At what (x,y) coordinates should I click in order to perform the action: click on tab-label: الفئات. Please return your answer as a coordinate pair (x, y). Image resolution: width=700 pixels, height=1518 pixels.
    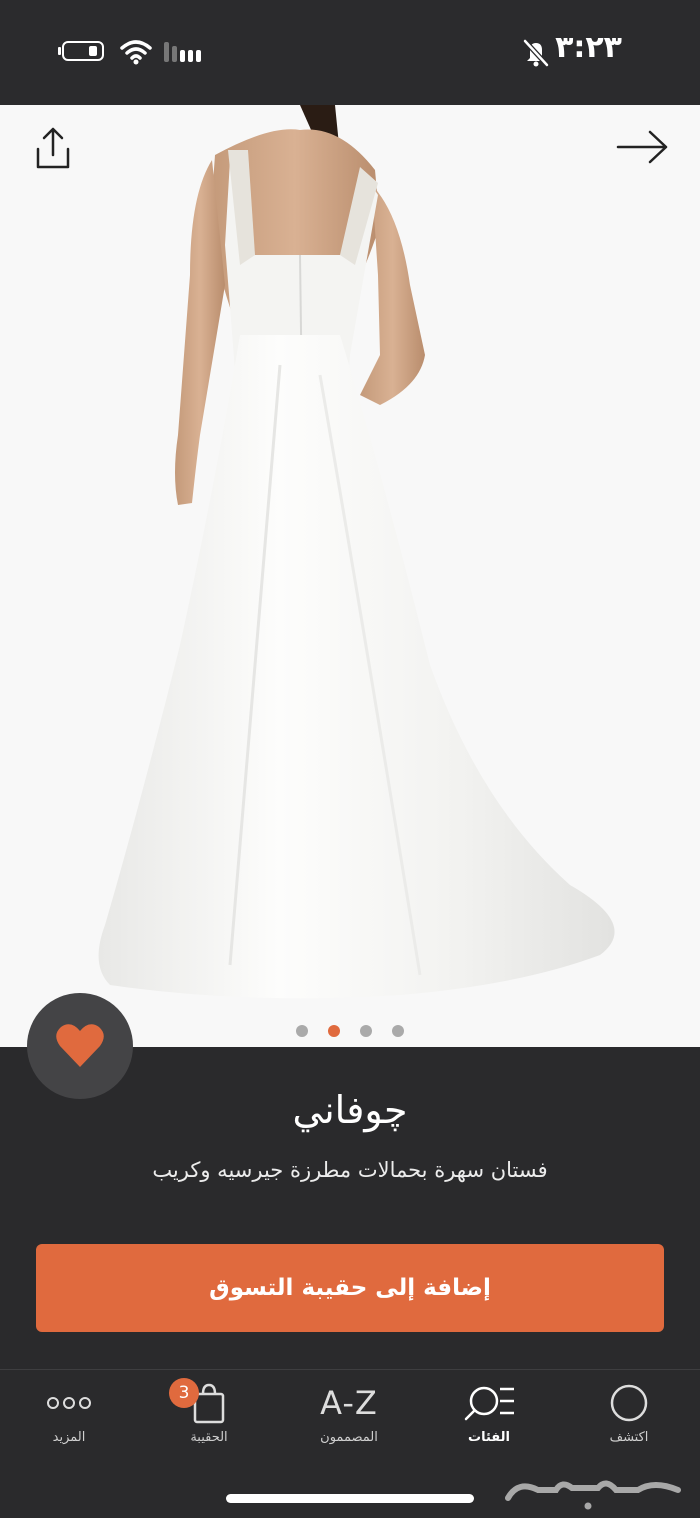
    Looking at the image, I should click on (489, 1437).